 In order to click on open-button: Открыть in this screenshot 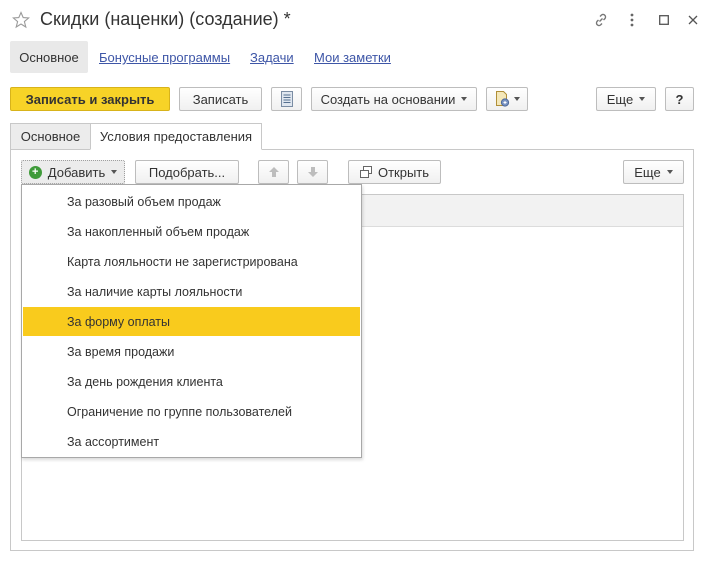, I will do `click(394, 172)`.